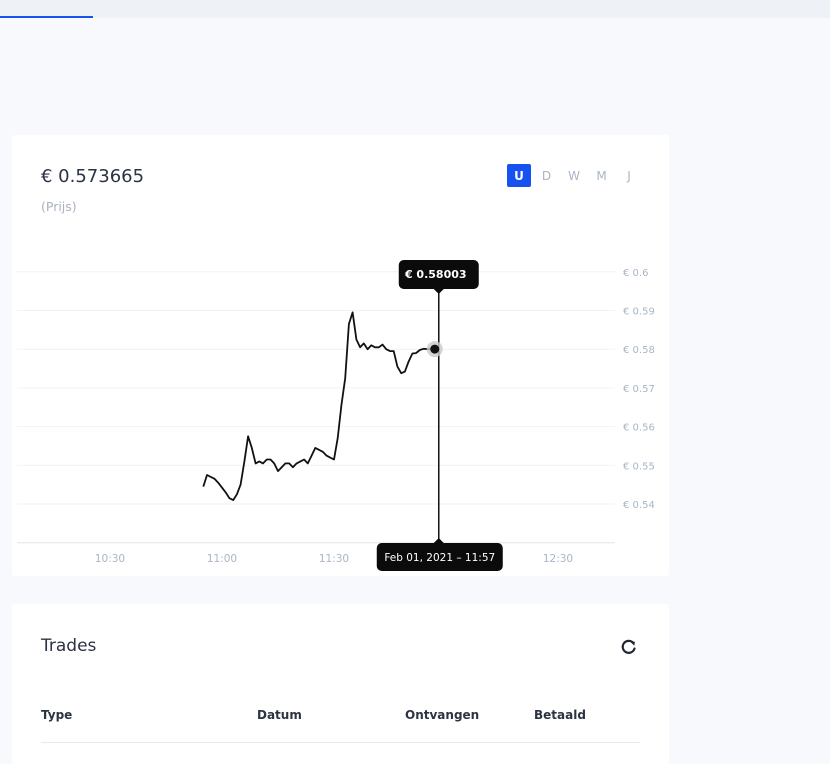 The width and height of the screenshot is (830, 764). I want to click on refresh-icon, so click(629, 647).